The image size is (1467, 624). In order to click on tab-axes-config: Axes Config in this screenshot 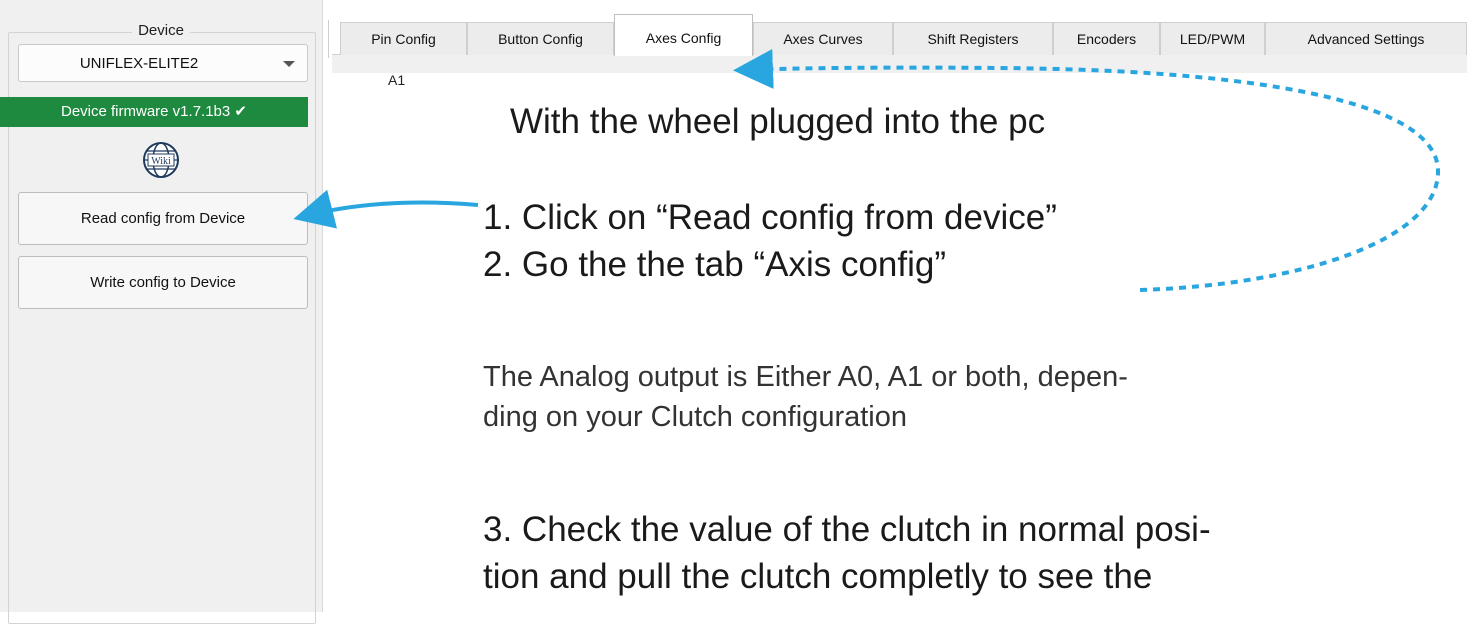, I will do `click(683, 35)`.